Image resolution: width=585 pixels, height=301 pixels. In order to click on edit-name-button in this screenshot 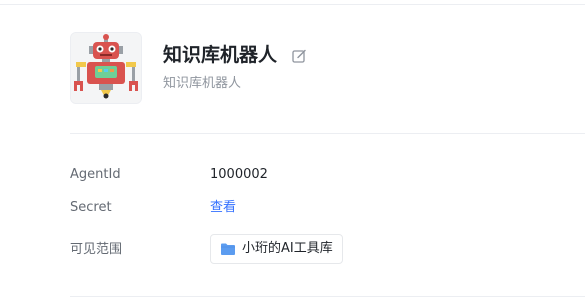, I will do `click(299, 56)`.